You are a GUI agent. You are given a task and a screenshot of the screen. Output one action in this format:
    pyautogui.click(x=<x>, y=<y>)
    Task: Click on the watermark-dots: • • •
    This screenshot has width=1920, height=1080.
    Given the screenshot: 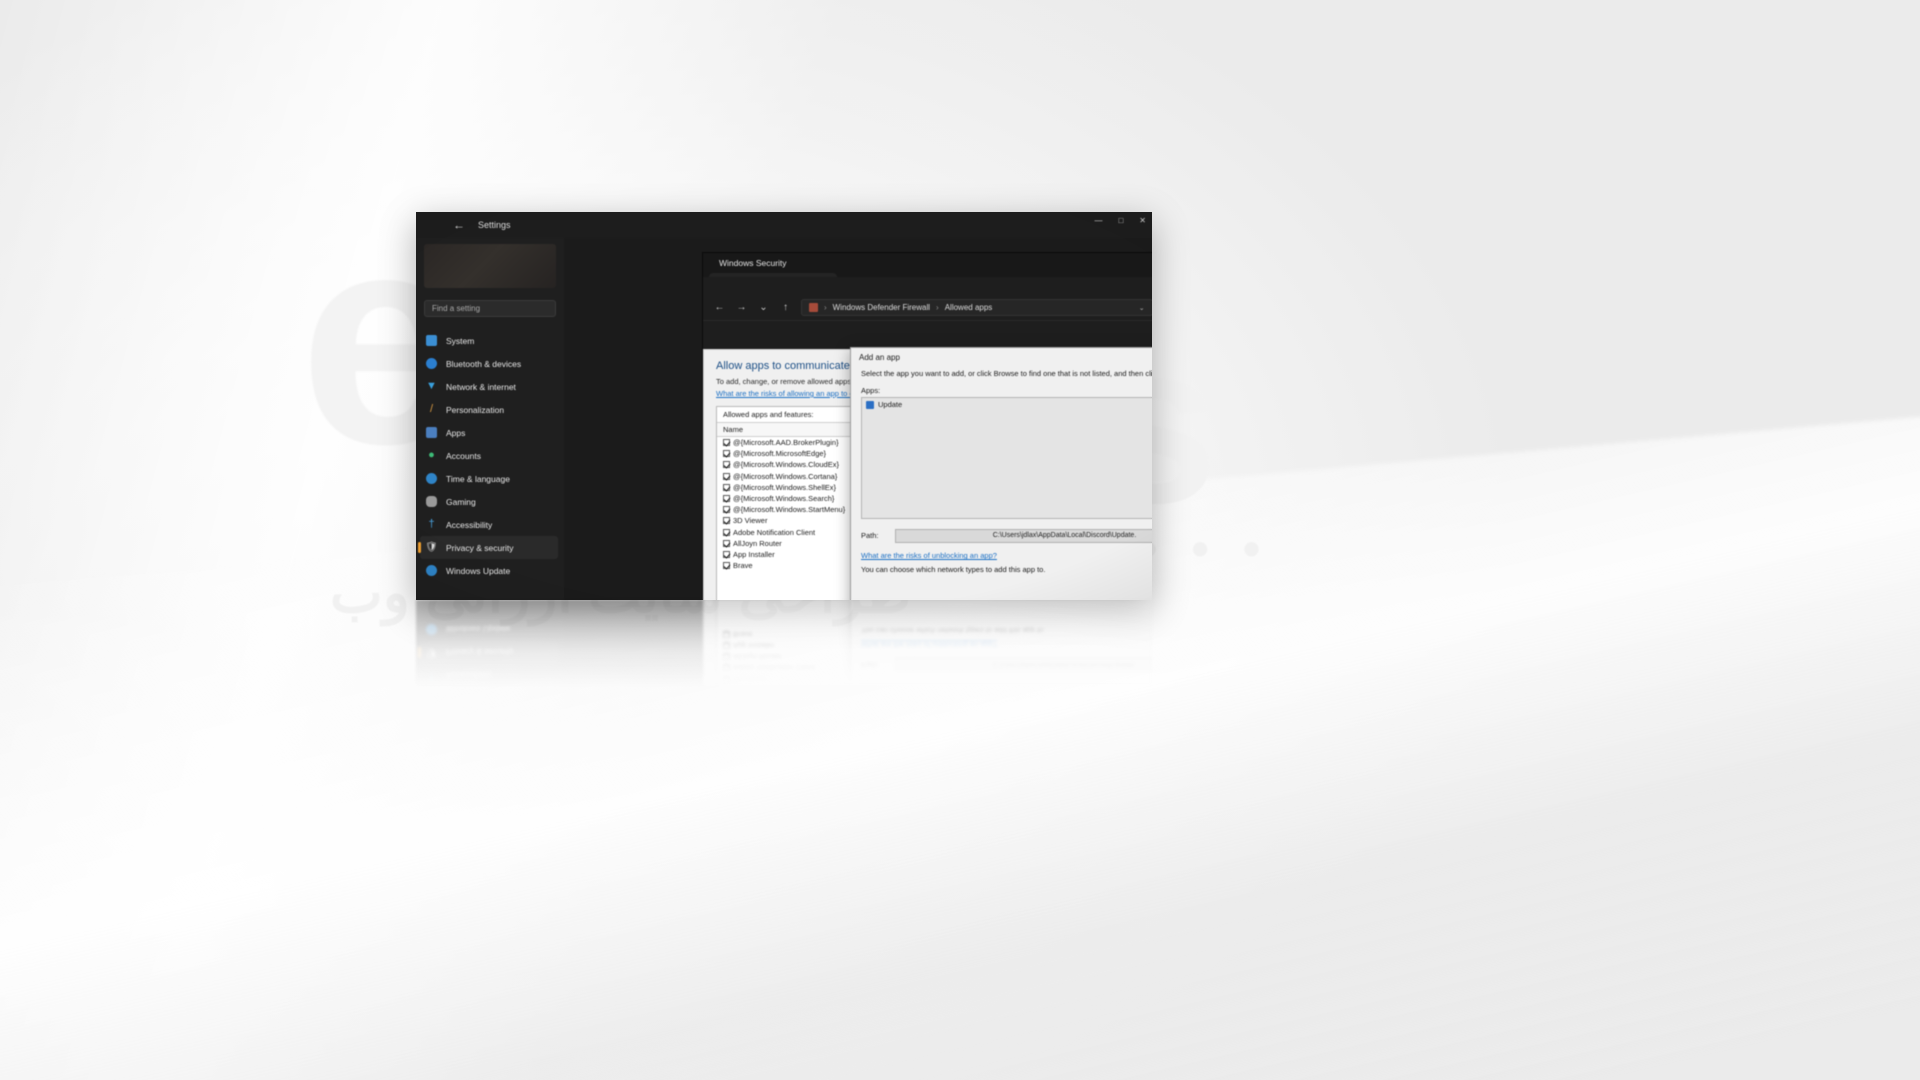 What is the action you would take?
    pyautogui.click(x=1205, y=549)
    